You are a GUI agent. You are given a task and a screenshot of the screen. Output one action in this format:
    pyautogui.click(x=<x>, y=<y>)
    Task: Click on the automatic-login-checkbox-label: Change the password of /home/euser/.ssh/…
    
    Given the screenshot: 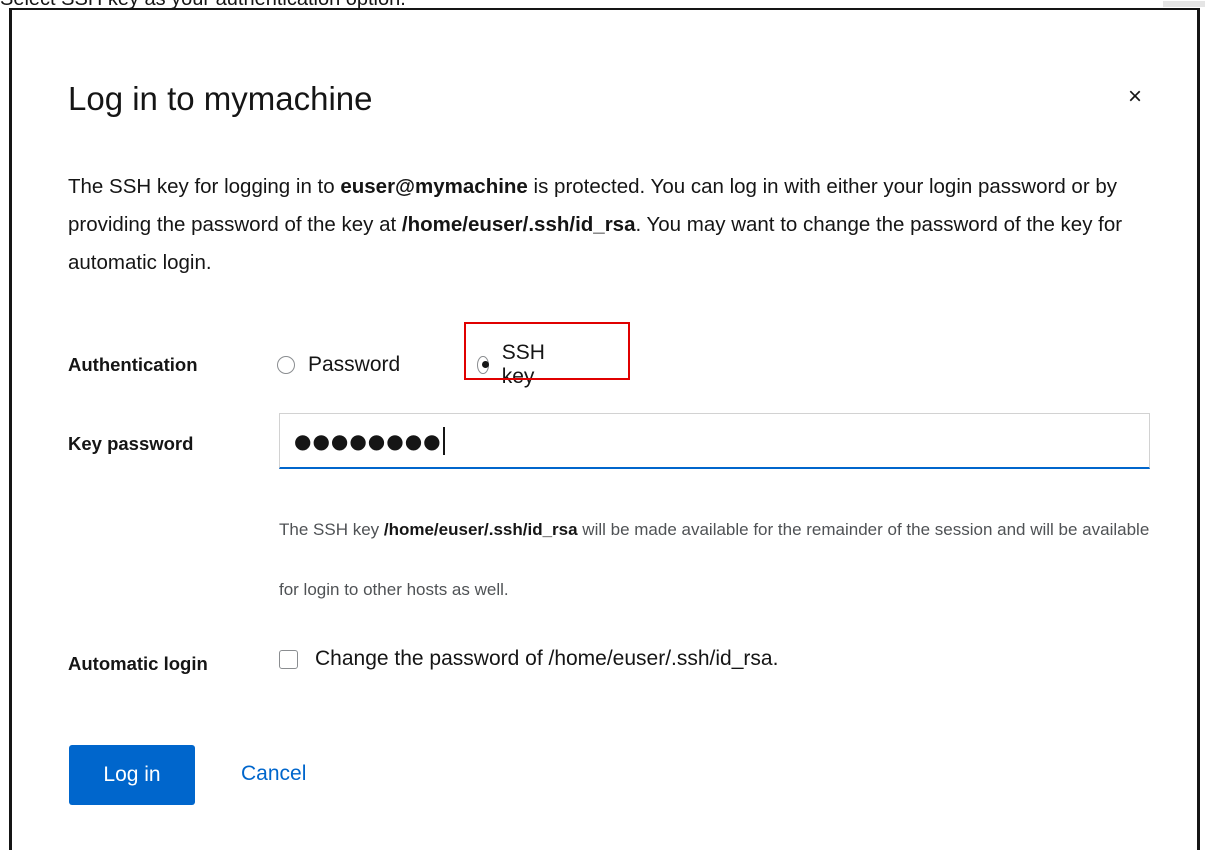 What is the action you would take?
    pyautogui.click(x=547, y=658)
    